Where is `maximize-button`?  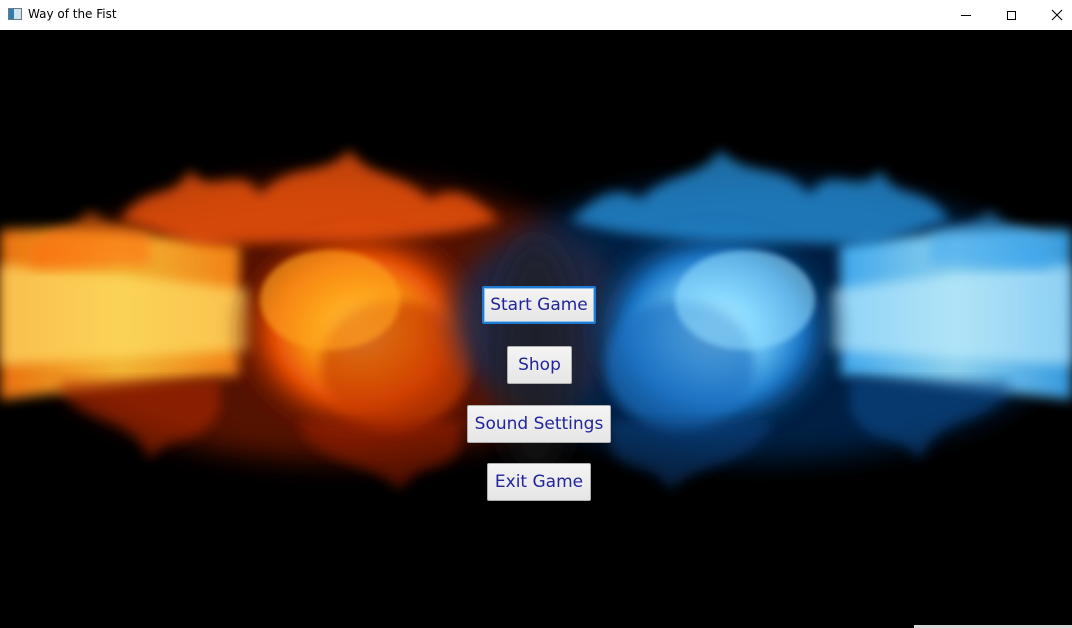 maximize-button is located at coordinates (1011, 15).